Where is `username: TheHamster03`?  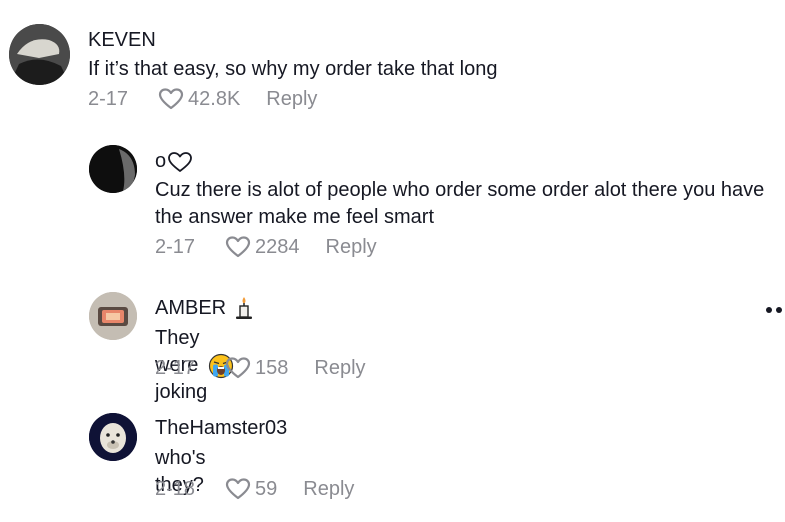
username: TheHamster03 is located at coordinates (221, 428).